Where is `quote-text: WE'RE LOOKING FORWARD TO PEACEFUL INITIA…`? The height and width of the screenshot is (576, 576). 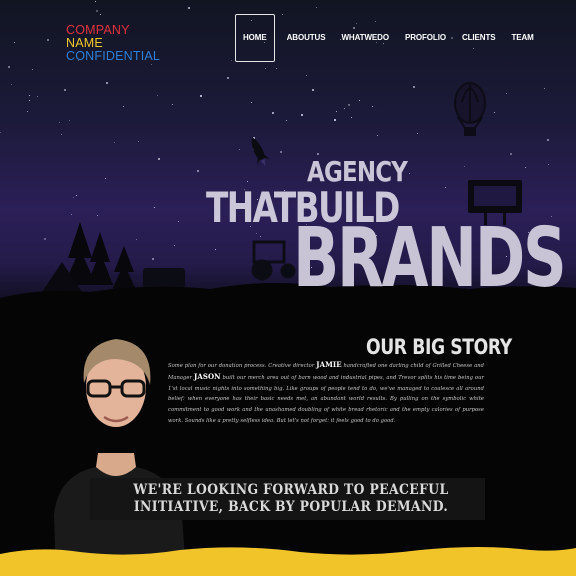 quote-text: WE'RE LOOKING FORWARD TO PEACEFUL INITIA… is located at coordinates (291, 499).